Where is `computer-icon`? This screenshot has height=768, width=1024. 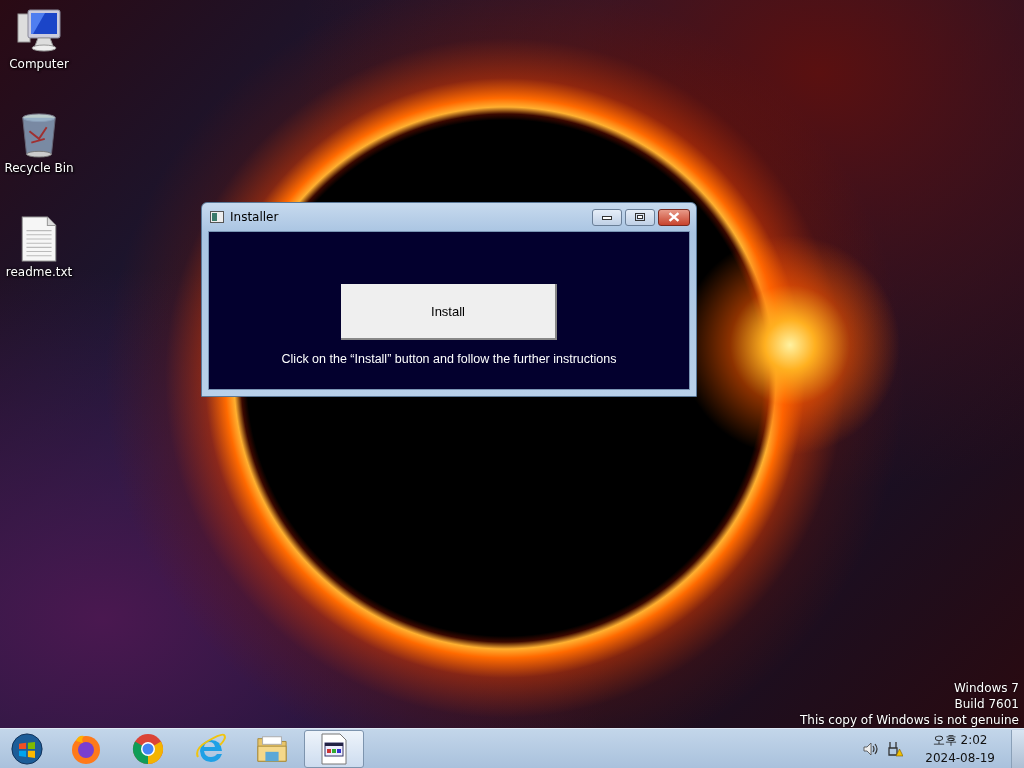 computer-icon is located at coordinates (39, 31).